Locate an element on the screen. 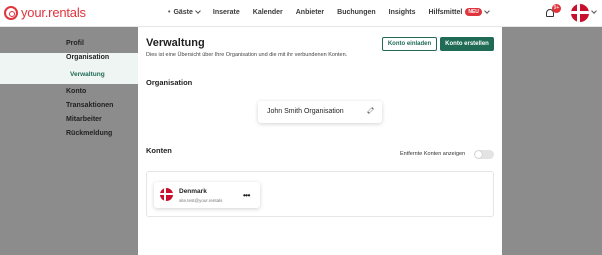 The image size is (602, 255). sidebar-item-rueckmeldung: Rückmeldung is located at coordinates (89, 133).